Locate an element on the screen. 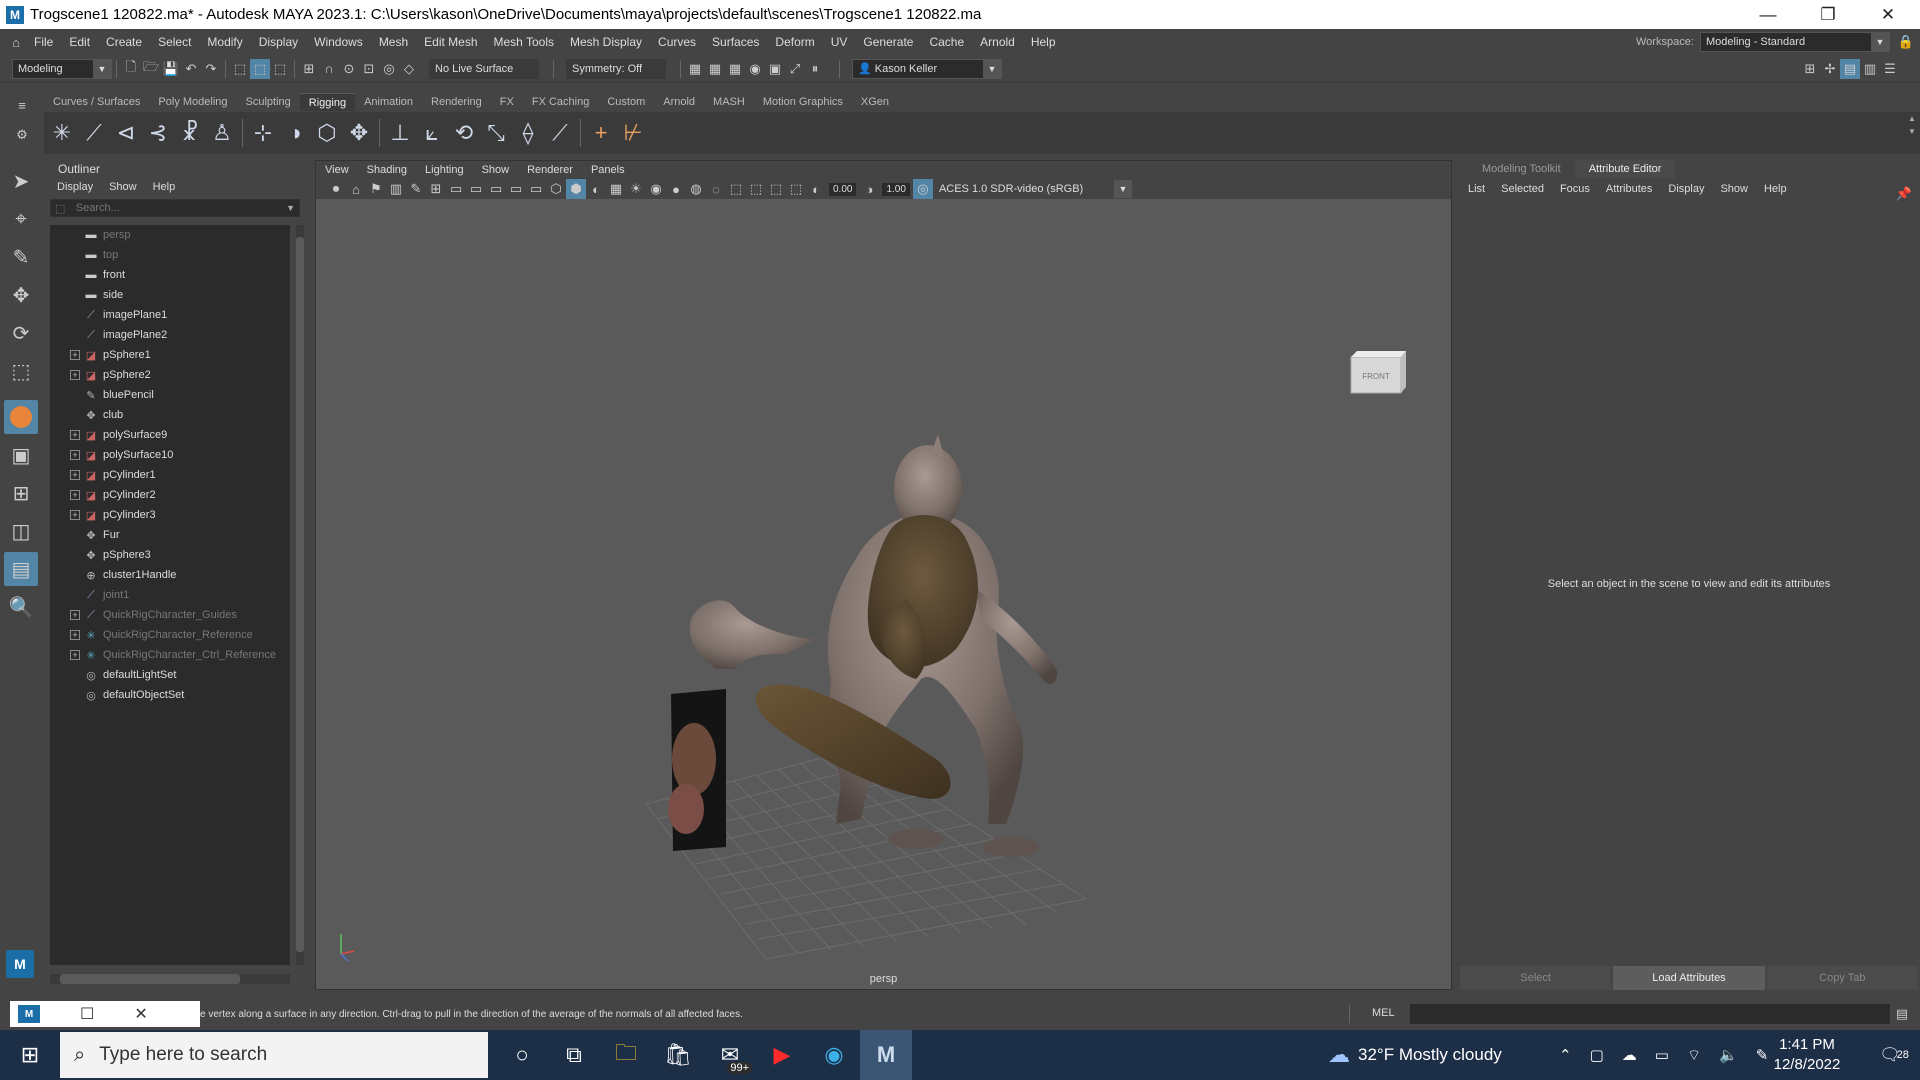 Image resolution: width=1920 pixels, height=1080 pixels. attribute-menu-display: Display is located at coordinates (1686, 189).